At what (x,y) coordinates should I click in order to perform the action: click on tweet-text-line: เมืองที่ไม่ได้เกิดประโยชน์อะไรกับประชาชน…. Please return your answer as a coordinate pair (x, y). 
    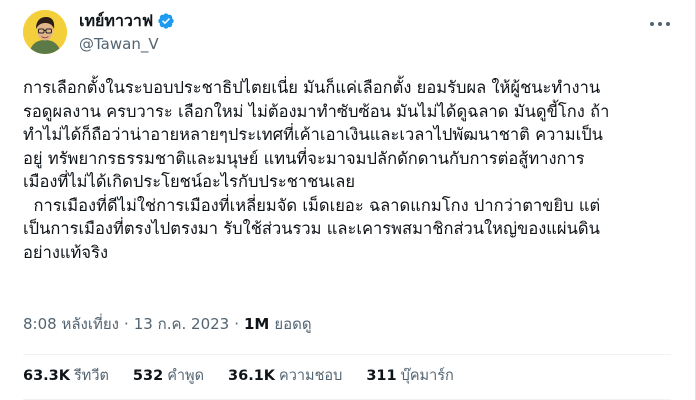
    Looking at the image, I should click on (189, 181).